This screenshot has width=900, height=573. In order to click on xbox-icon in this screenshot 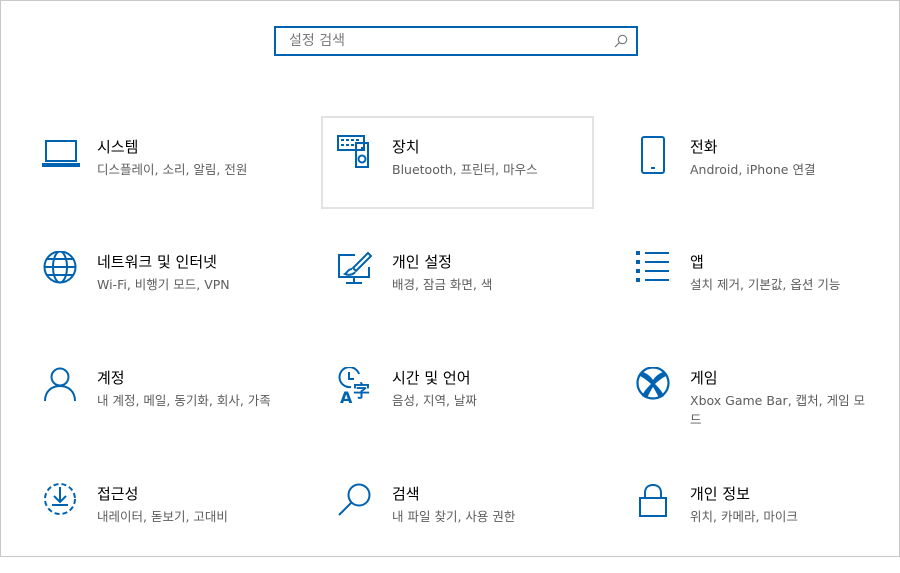, I will do `click(655, 387)`.